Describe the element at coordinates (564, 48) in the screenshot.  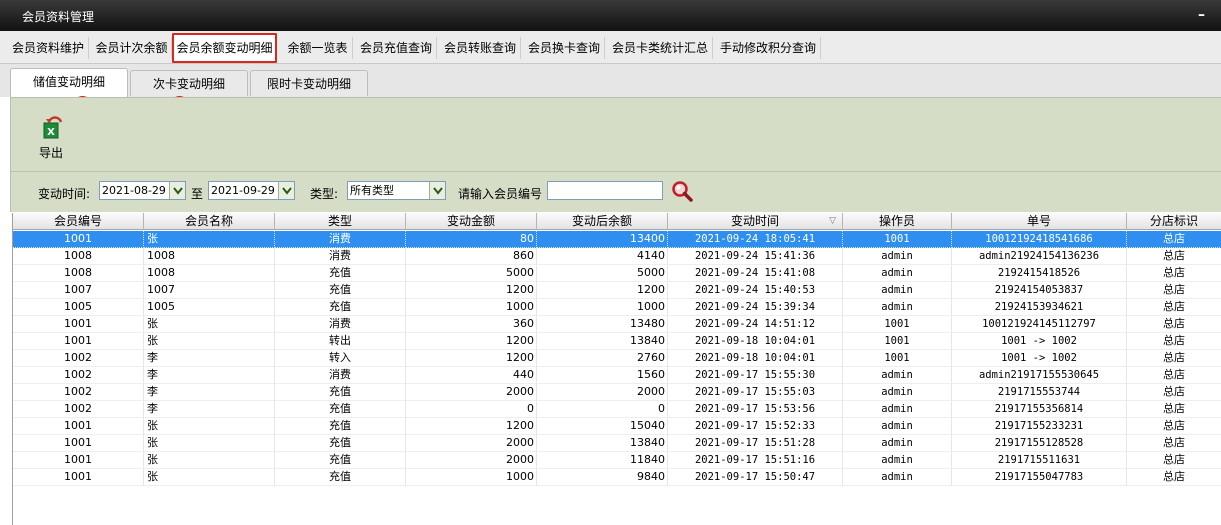
I see `tab-card-change-query: 会员换卡查询` at that location.